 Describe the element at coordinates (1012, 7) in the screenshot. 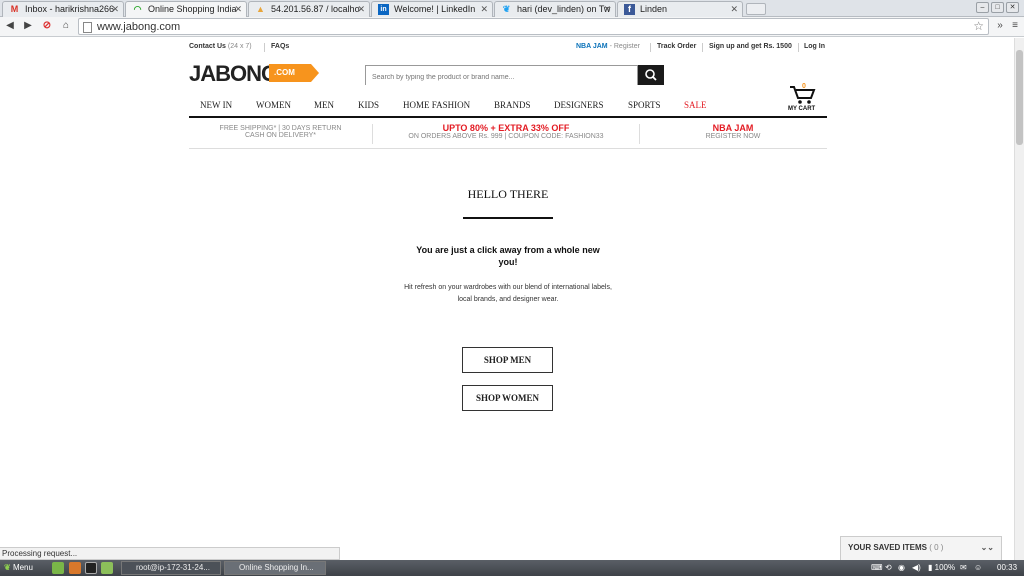

I see `window-close-button: ✕` at that location.